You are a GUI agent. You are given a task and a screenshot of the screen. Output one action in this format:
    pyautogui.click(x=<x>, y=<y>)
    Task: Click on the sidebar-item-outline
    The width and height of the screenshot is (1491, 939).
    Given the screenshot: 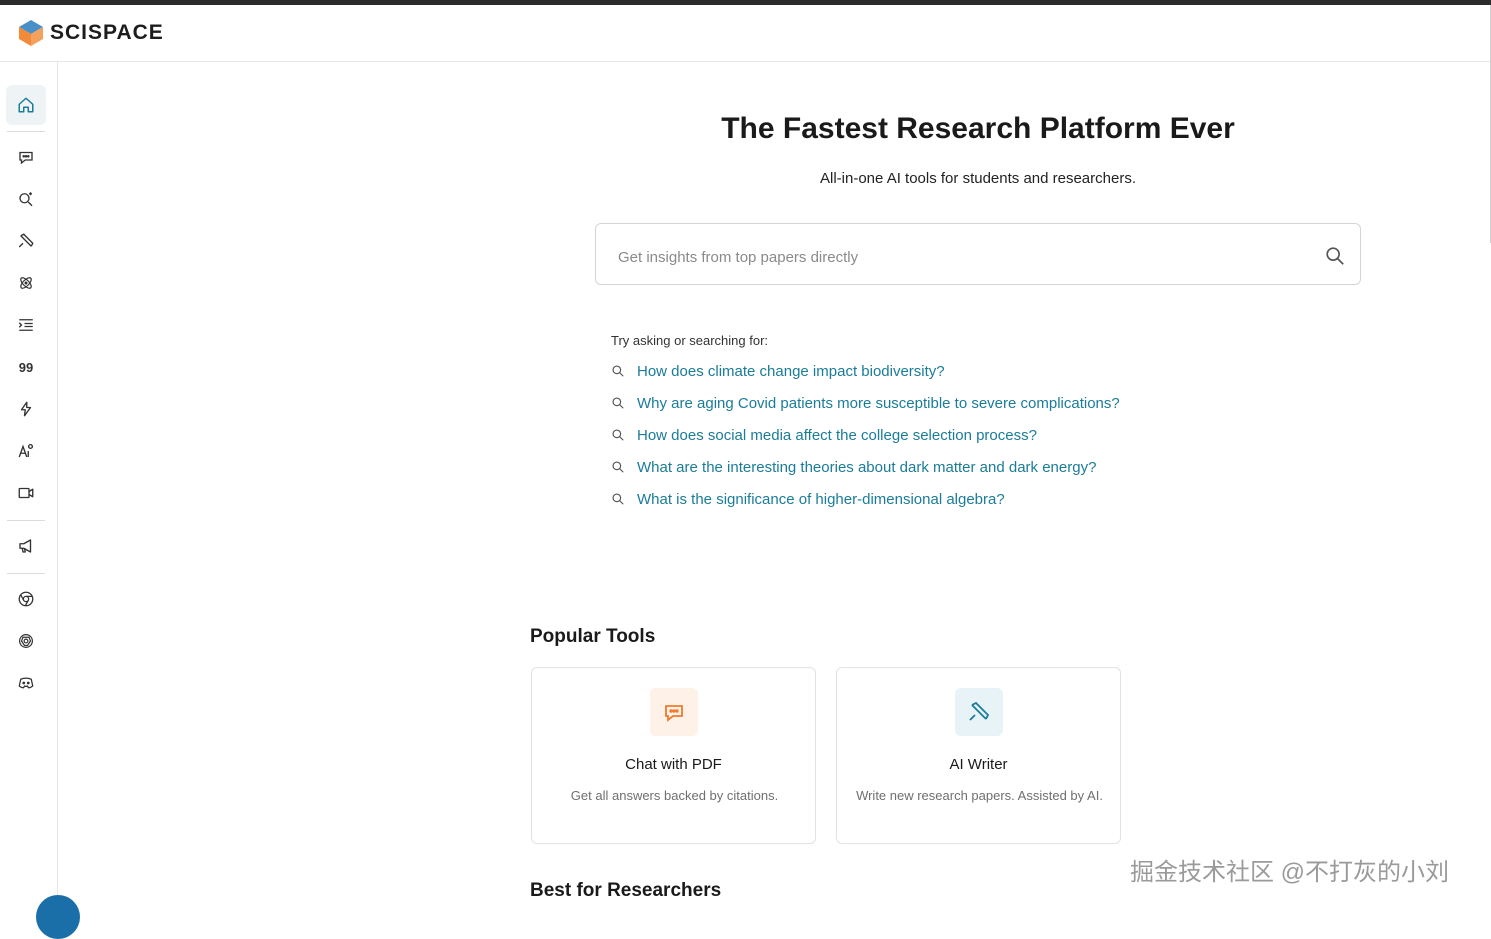 What is the action you would take?
    pyautogui.click(x=26, y=325)
    